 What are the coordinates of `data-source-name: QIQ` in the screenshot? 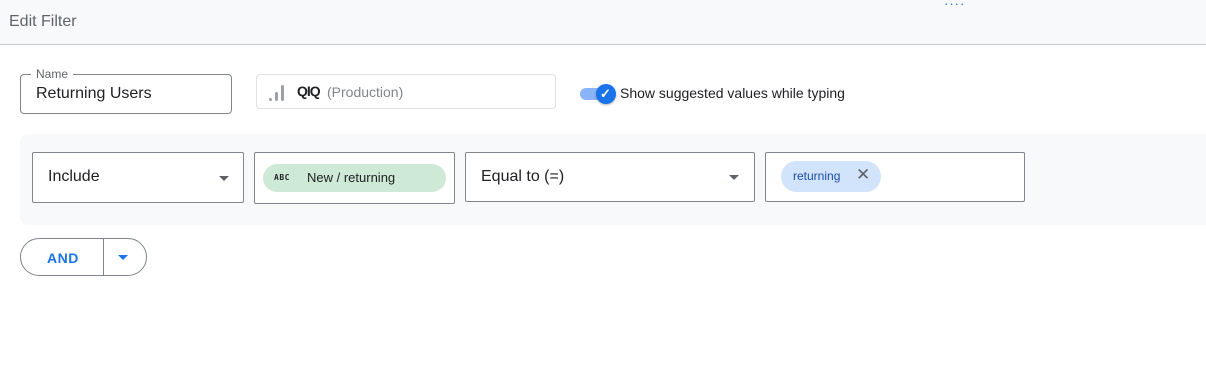 It's located at (309, 91).